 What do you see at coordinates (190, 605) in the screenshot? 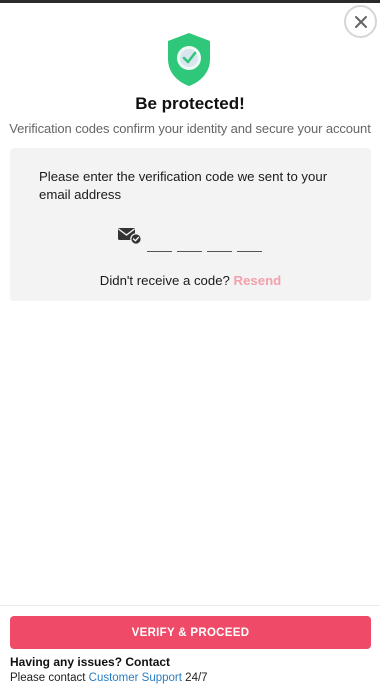
I see `footer-divider` at bounding box center [190, 605].